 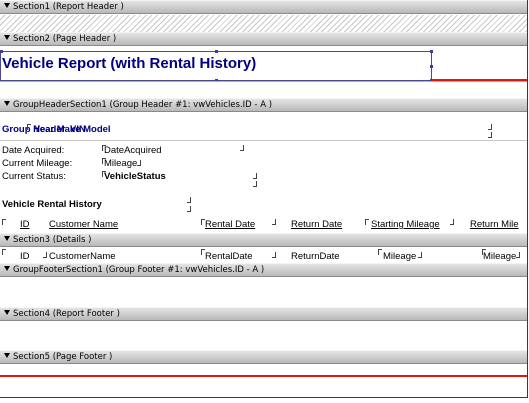 What do you see at coordinates (63, 357) in the screenshot?
I see `page-footer-label: Section5 (Page Footer )` at bounding box center [63, 357].